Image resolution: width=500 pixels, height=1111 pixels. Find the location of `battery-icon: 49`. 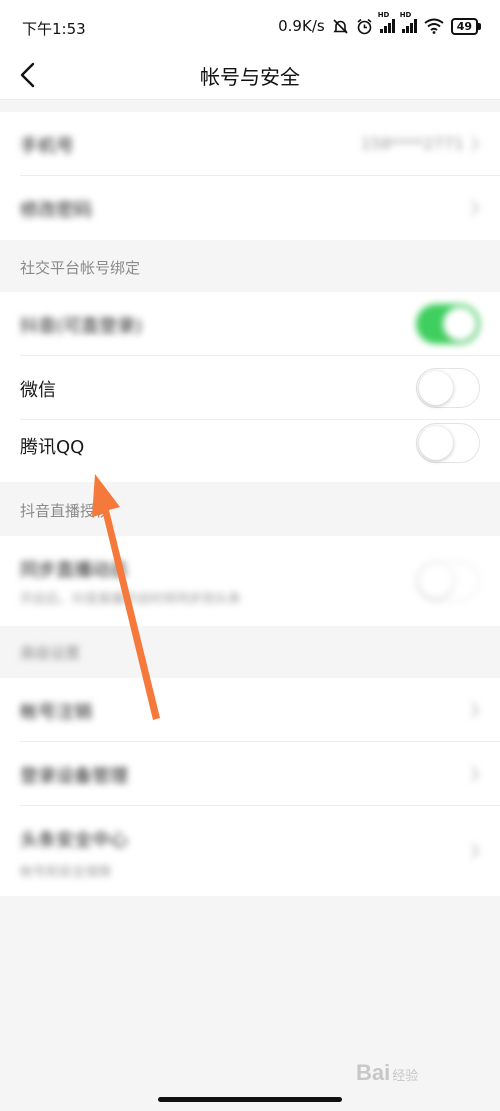

battery-icon: 49 is located at coordinates (466, 26).